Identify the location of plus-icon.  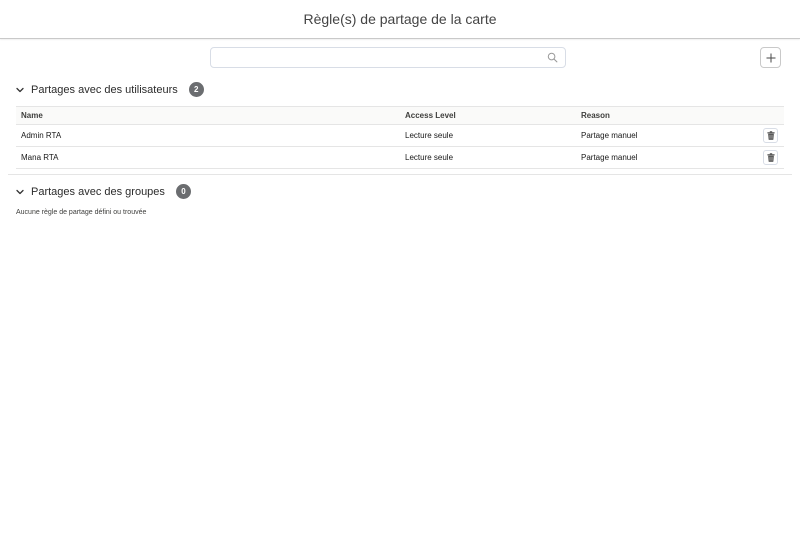
(770, 57).